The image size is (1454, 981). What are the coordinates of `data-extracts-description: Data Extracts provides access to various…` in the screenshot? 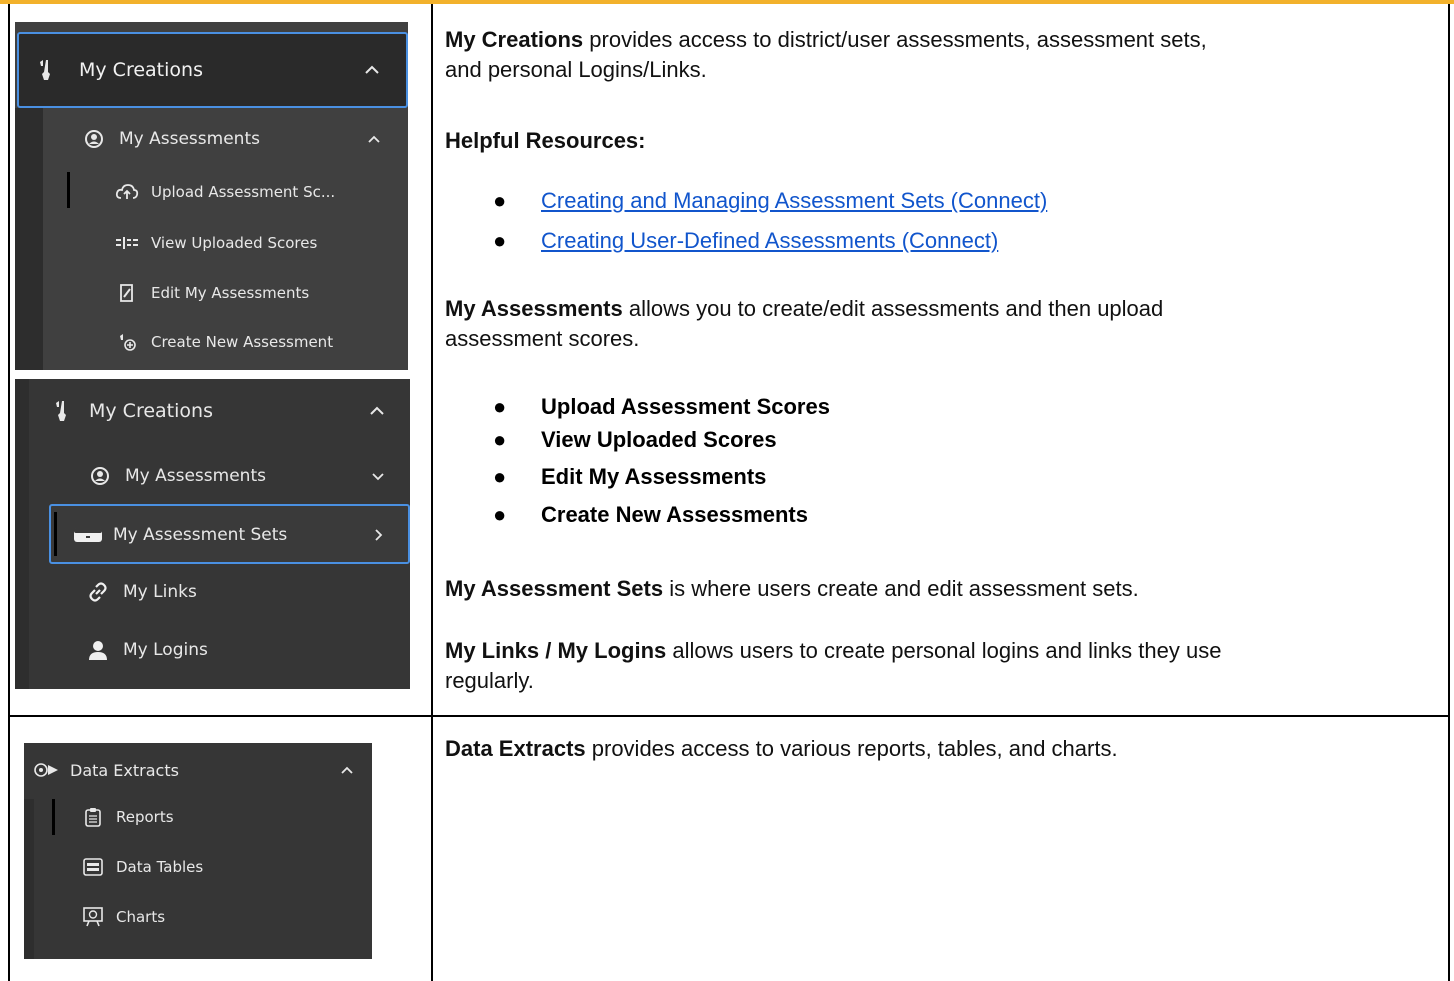 It's located at (940, 749).